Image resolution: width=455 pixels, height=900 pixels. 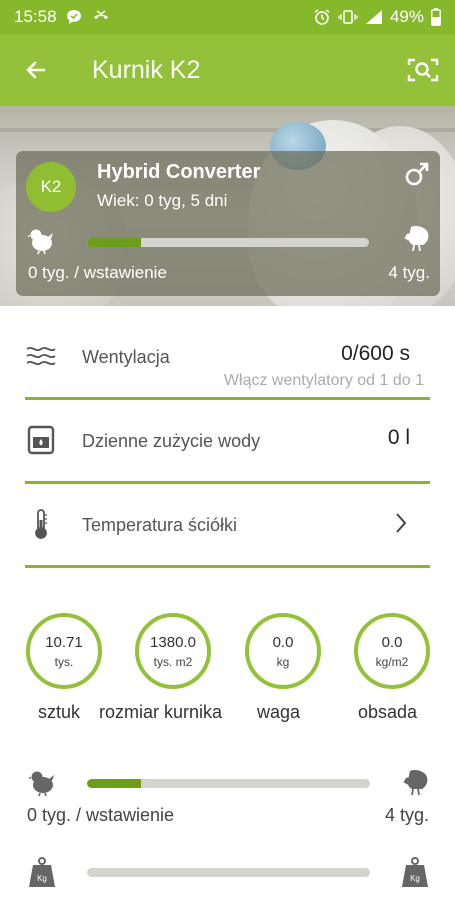 What do you see at coordinates (436, 17) in the screenshot?
I see `battery-icon` at bounding box center [436, 17].